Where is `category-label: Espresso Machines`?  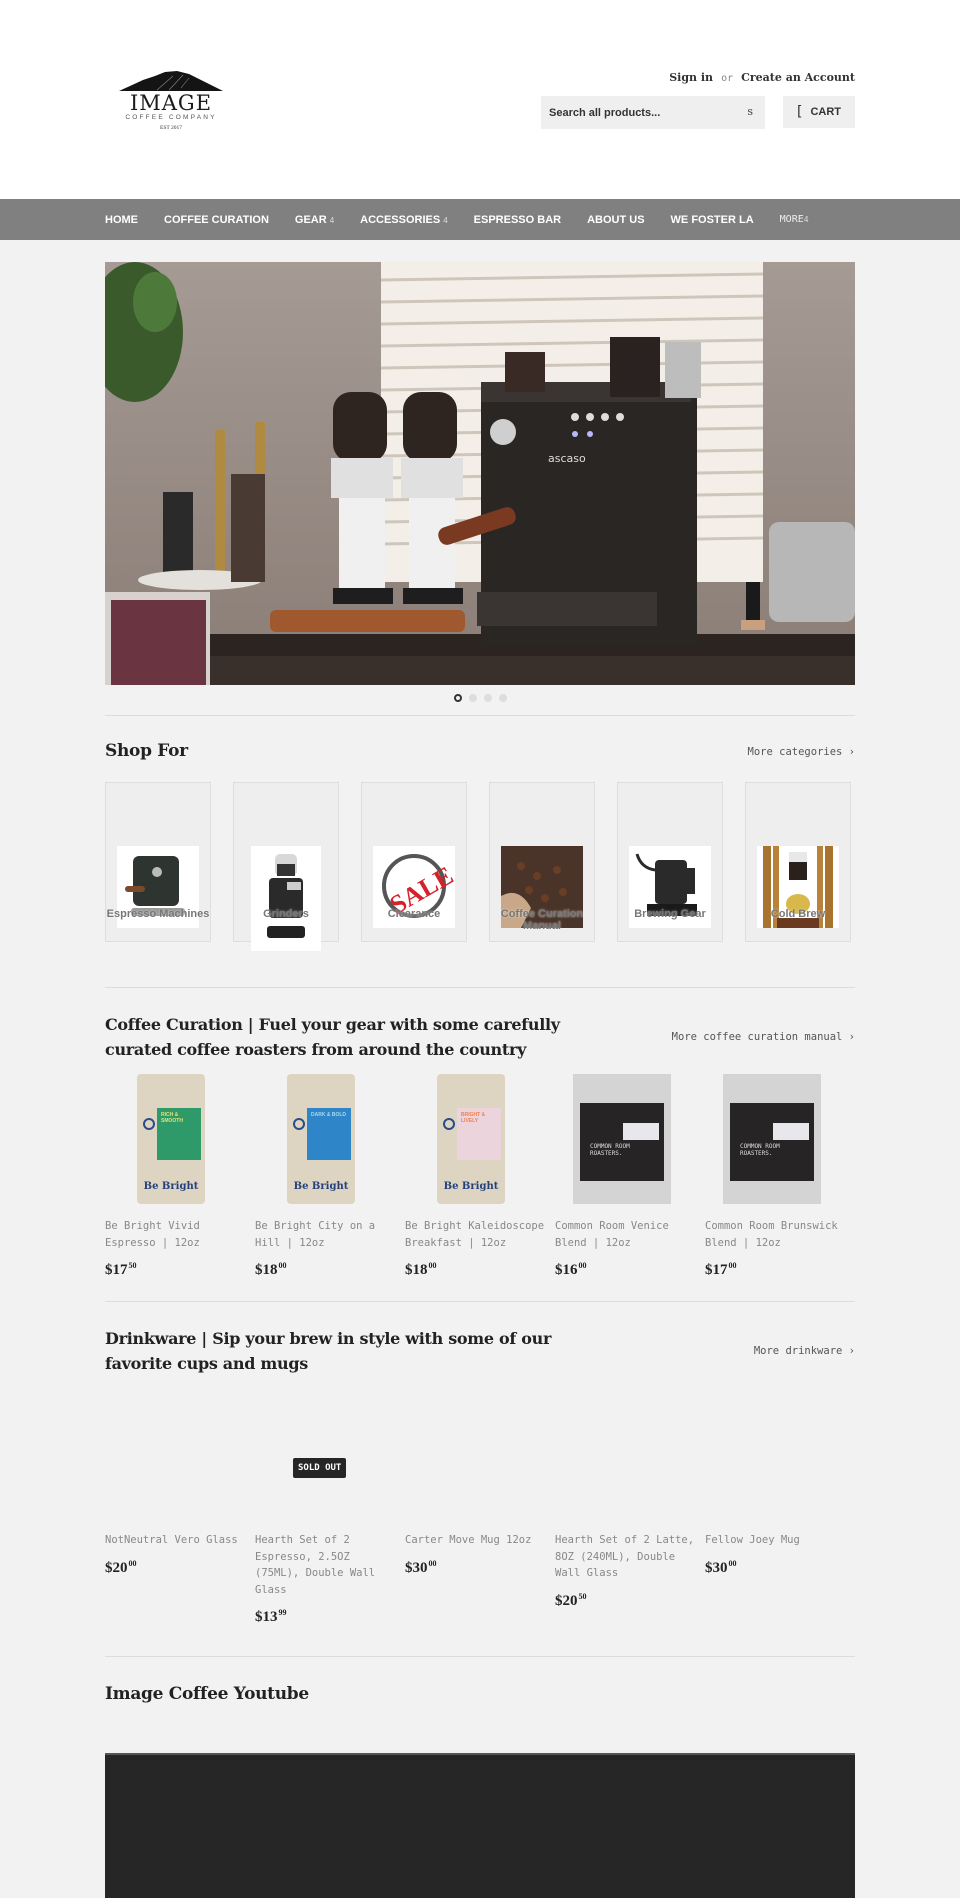
category-label: Espresso Machines is located at coordinates (158, 914).